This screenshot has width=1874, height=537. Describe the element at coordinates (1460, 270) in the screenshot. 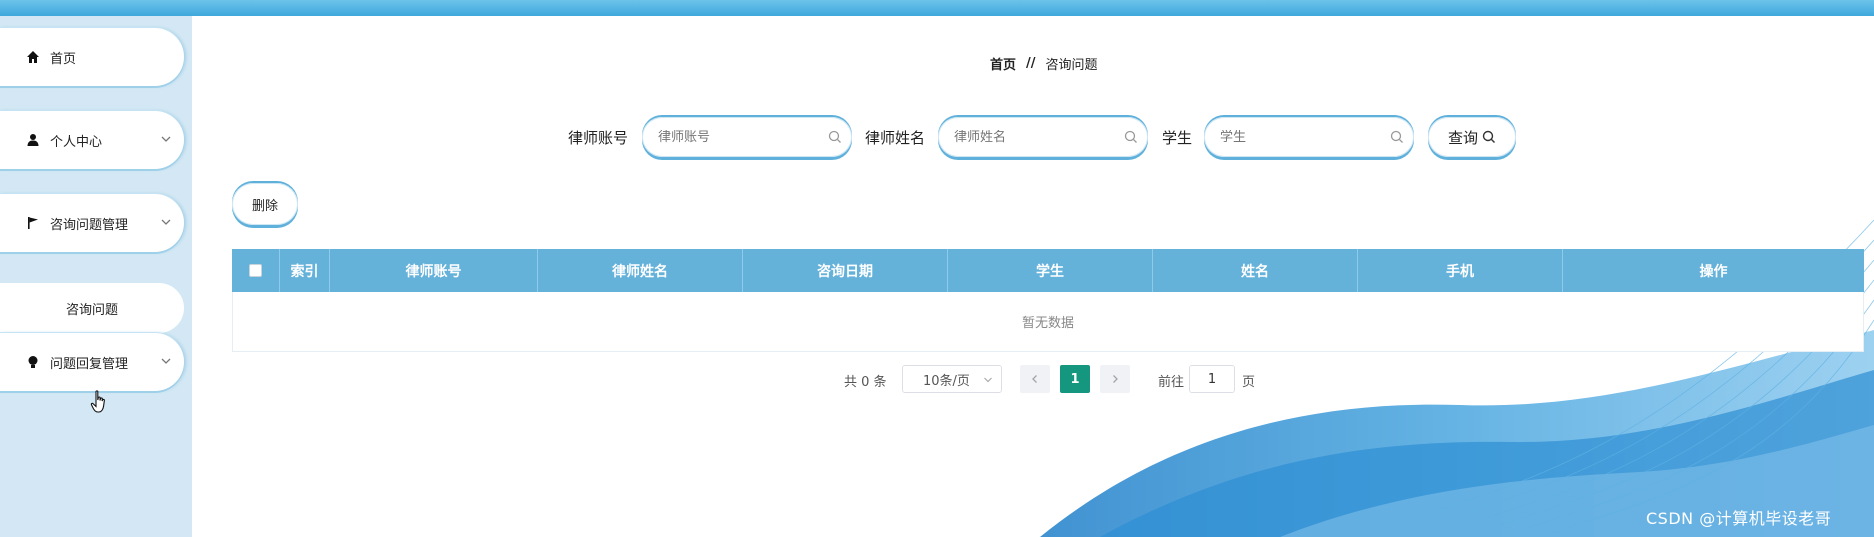

I see `column-header: 手机` at that location.